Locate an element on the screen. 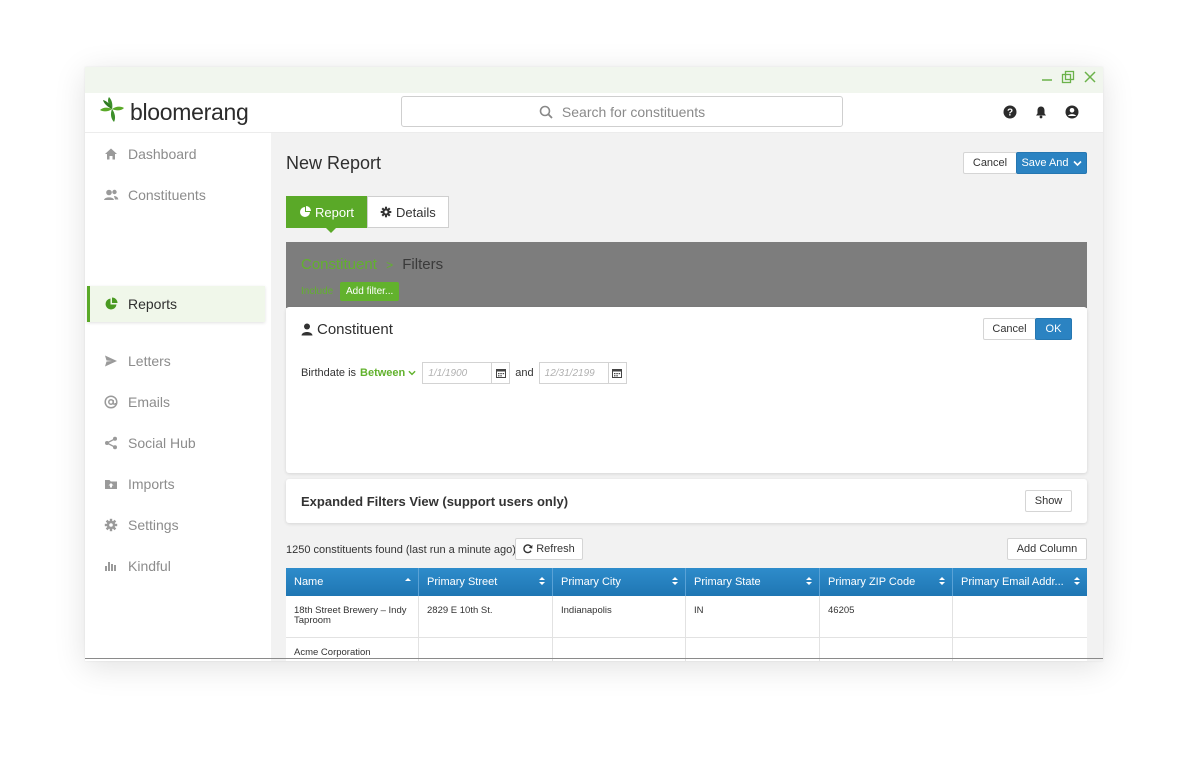  search-icon is located at coordinates (546, 112).